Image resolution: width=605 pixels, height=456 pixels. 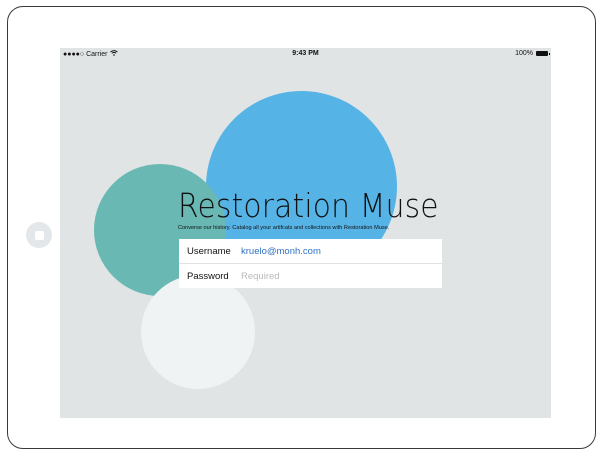 I want to click on status-bar: ●●●●○ Carrier 9:43 PM 100%, so click(x=305, y=54).